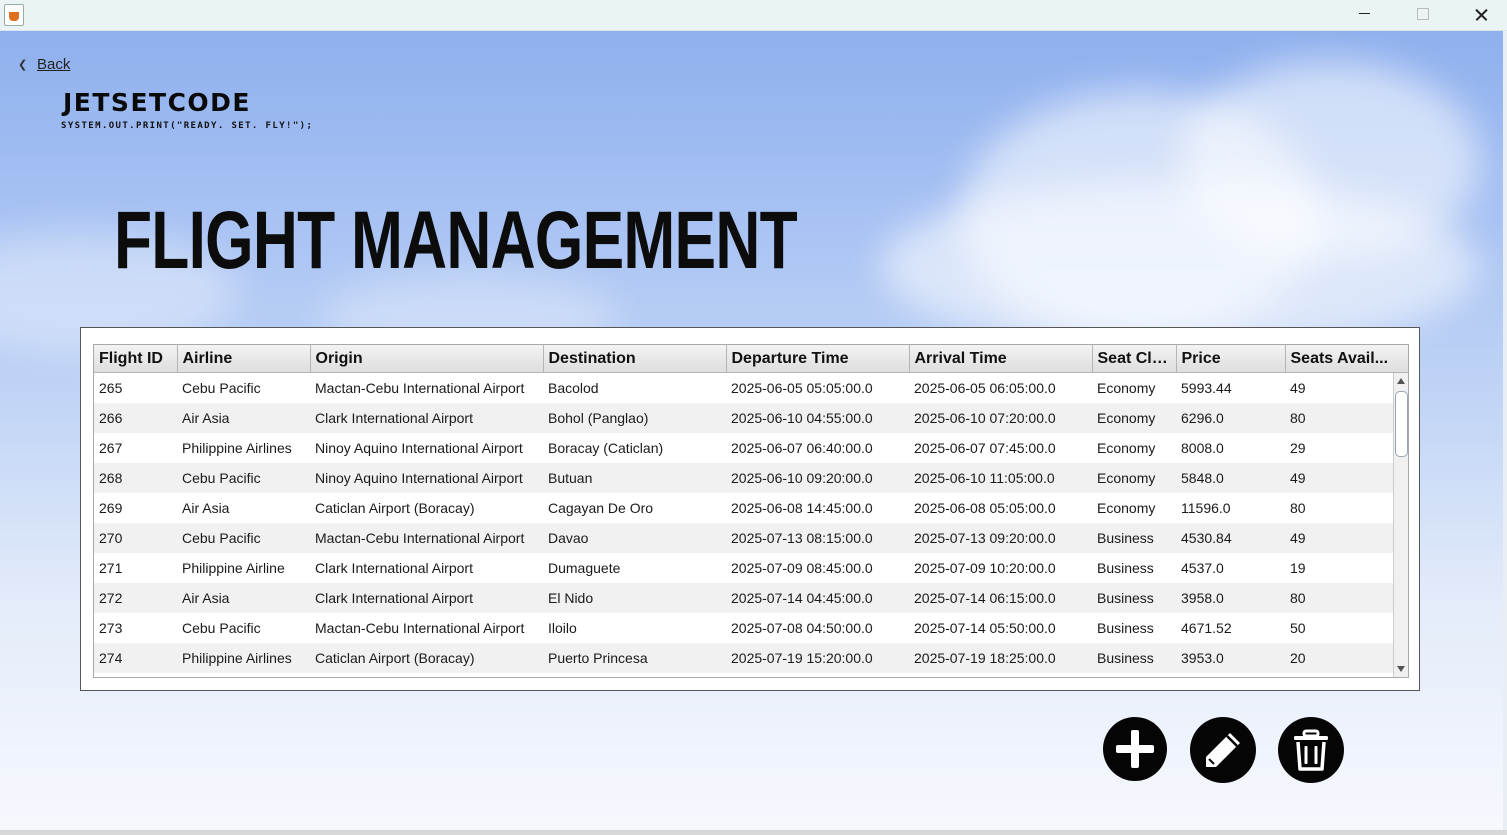  Describe the element at coordinates (1206, 628) in the screenshot. I see `cell-price: 4671.52` at that location.